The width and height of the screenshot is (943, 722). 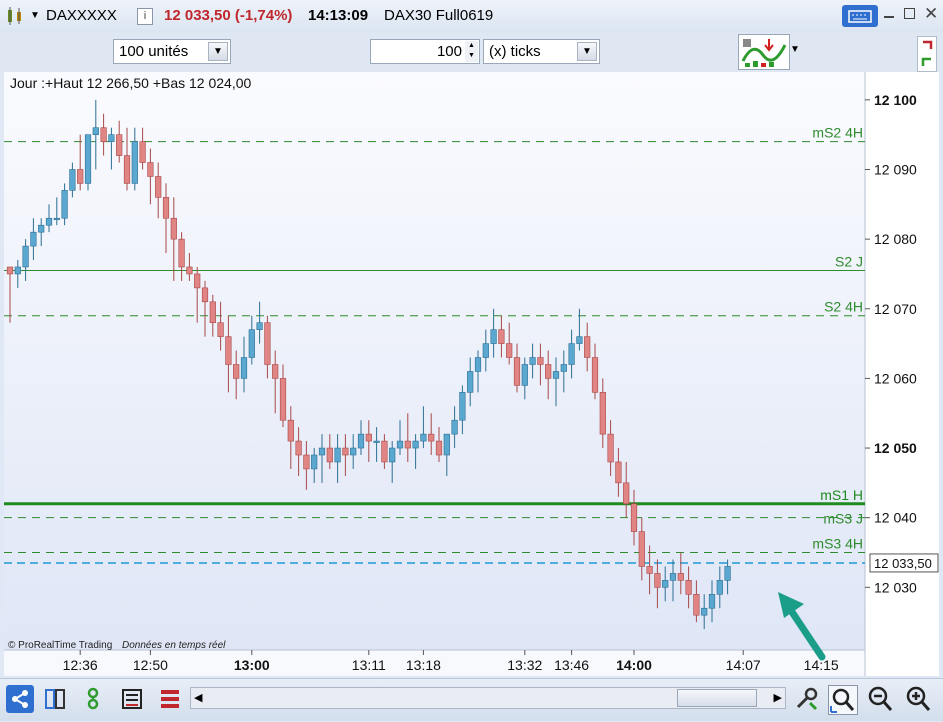 I want to click on zoom-in-icon, so click(x=918, y=699).